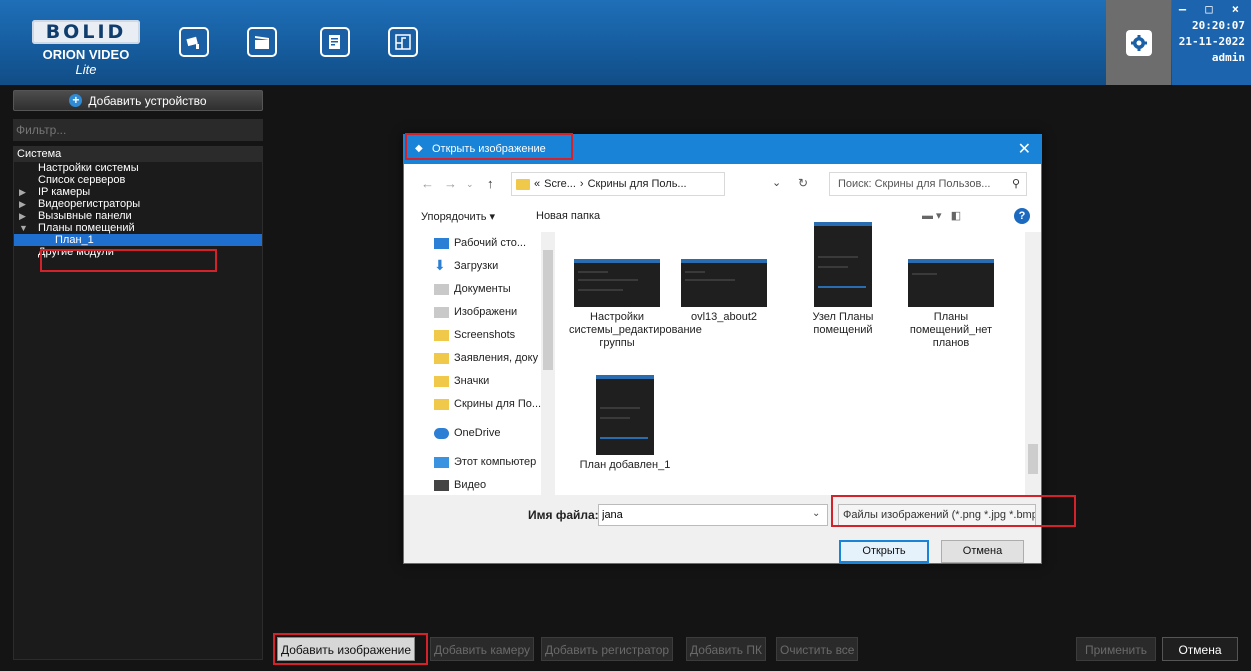 This screenshot has height=671, width=1251. I want to click on pictures-icon, so click(441, 312).